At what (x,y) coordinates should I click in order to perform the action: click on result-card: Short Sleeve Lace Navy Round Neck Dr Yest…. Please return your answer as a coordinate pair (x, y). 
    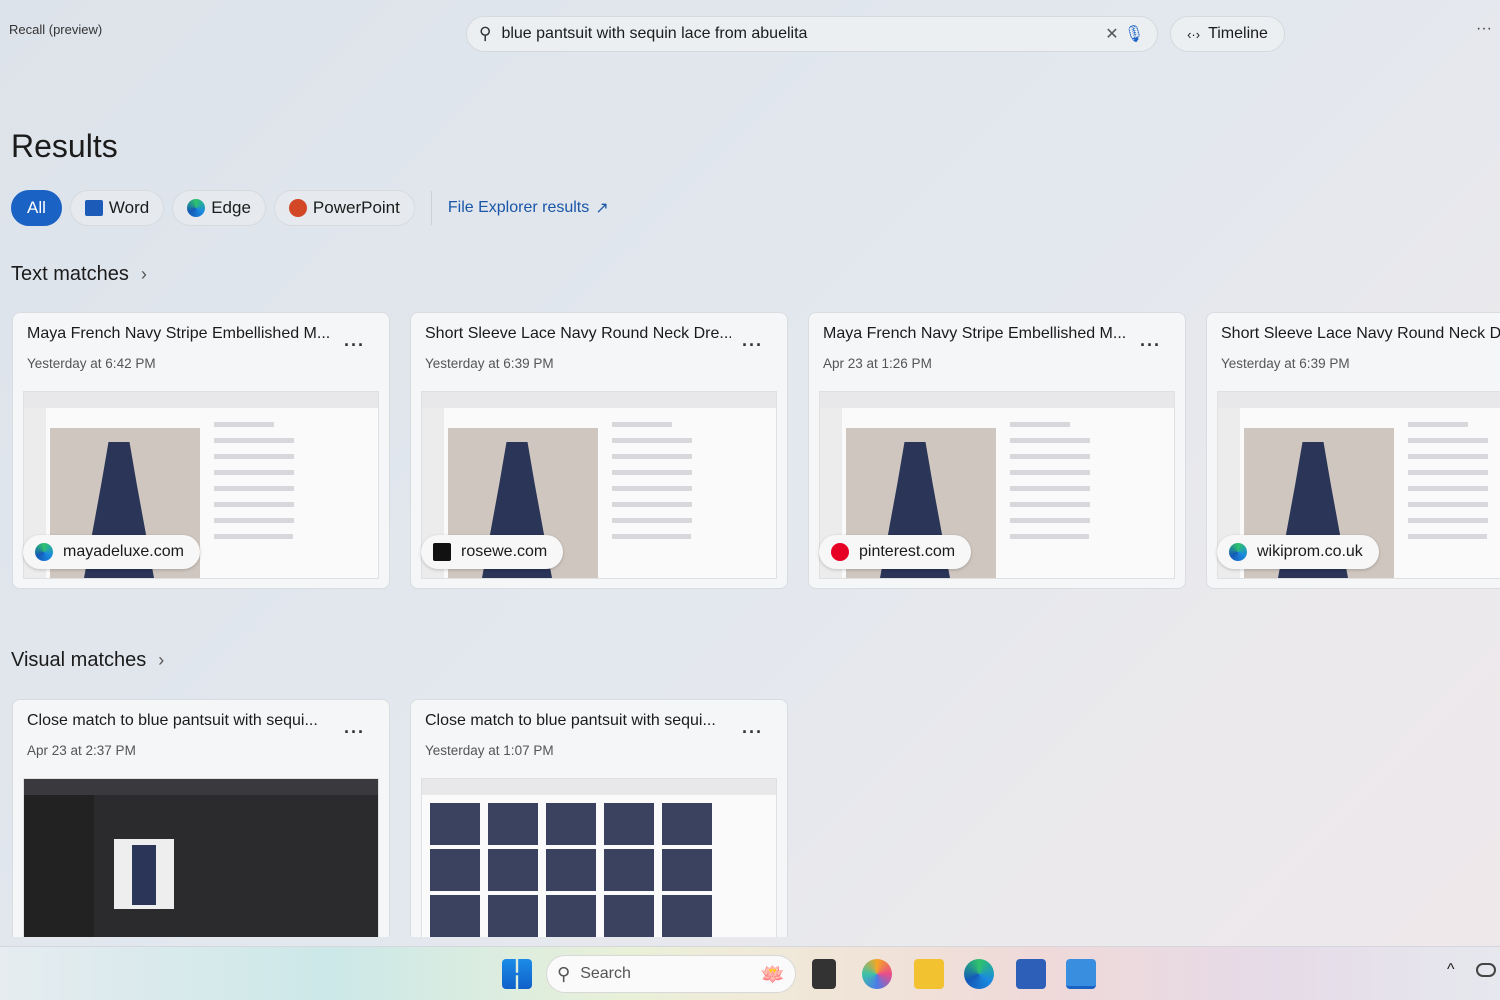
    Looking at the image, I should click on (1353, 450).